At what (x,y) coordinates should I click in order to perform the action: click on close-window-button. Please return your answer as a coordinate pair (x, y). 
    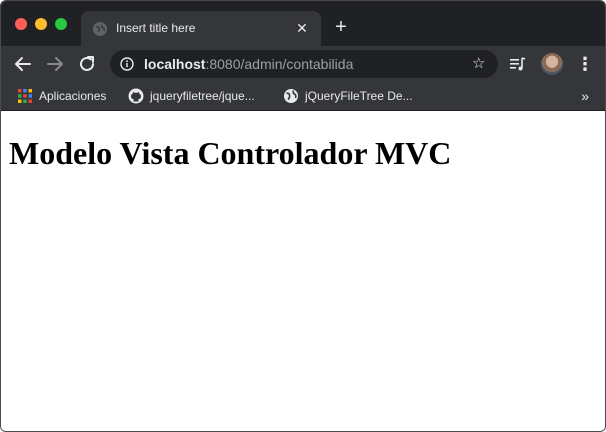
    Looking at the image, I should click on (21, 24).